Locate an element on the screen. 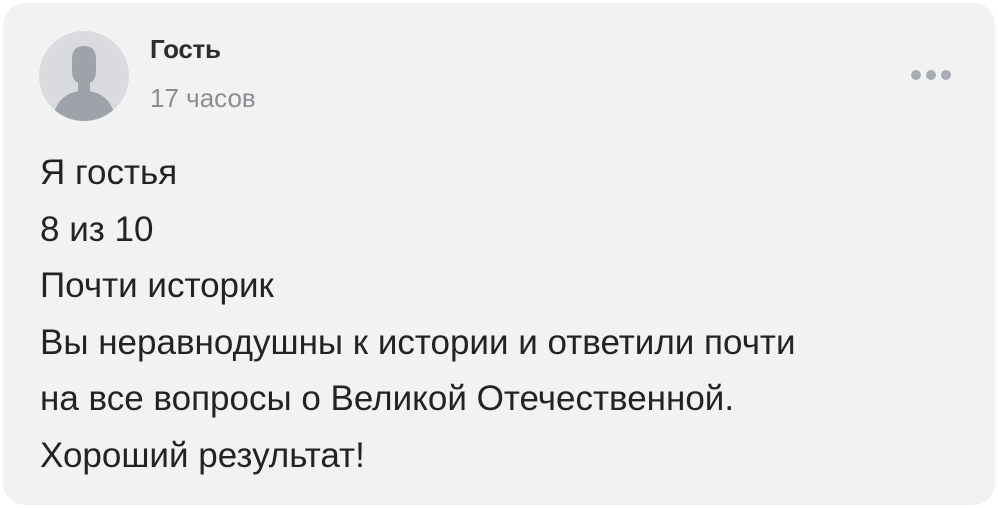  comment-text-line: Я гостья is located at coordinates (109, 172).